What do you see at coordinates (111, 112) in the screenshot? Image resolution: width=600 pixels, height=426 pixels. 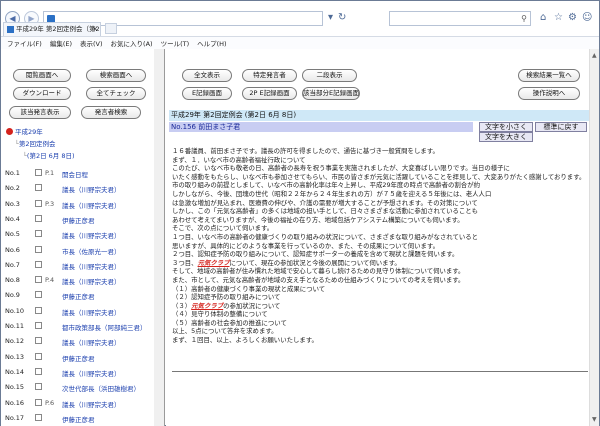 I see `speaker-search-button: 発言者検索` at bounding box center [111, 112].